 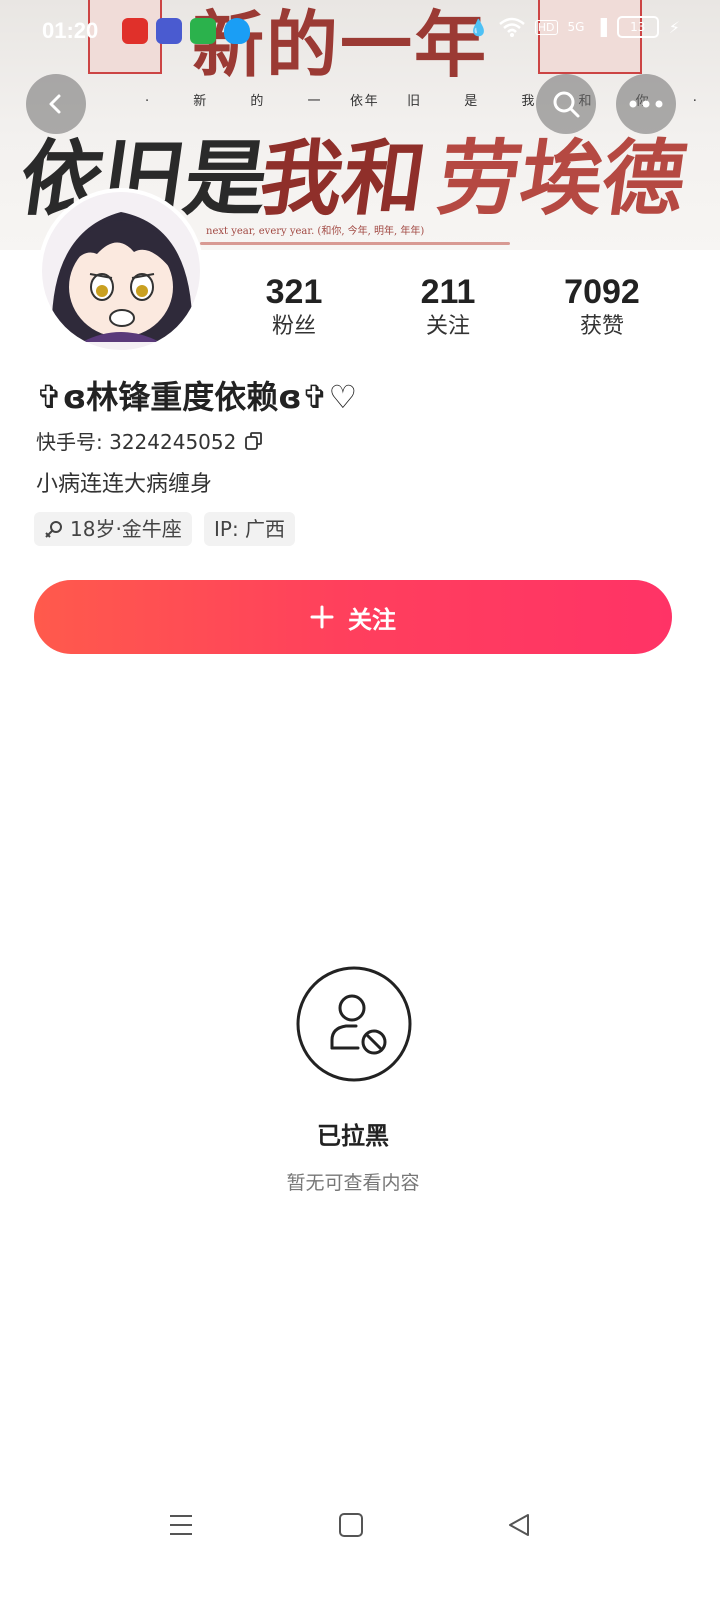 I want to click on followers-count: 321, so click(x=294, y=292).